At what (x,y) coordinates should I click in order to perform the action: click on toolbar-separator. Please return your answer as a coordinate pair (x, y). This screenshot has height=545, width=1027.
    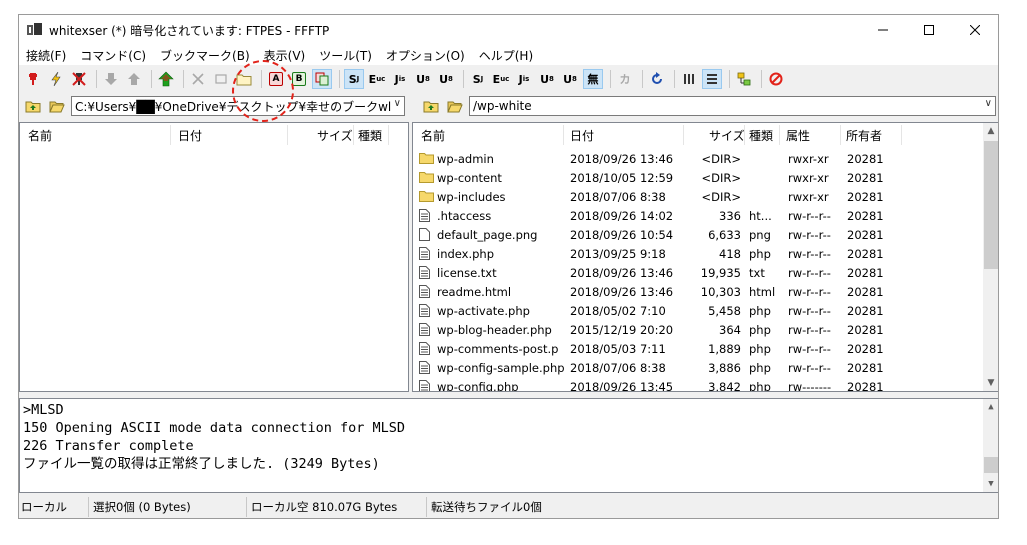
    Looking at the image, I should click on (96, 79).